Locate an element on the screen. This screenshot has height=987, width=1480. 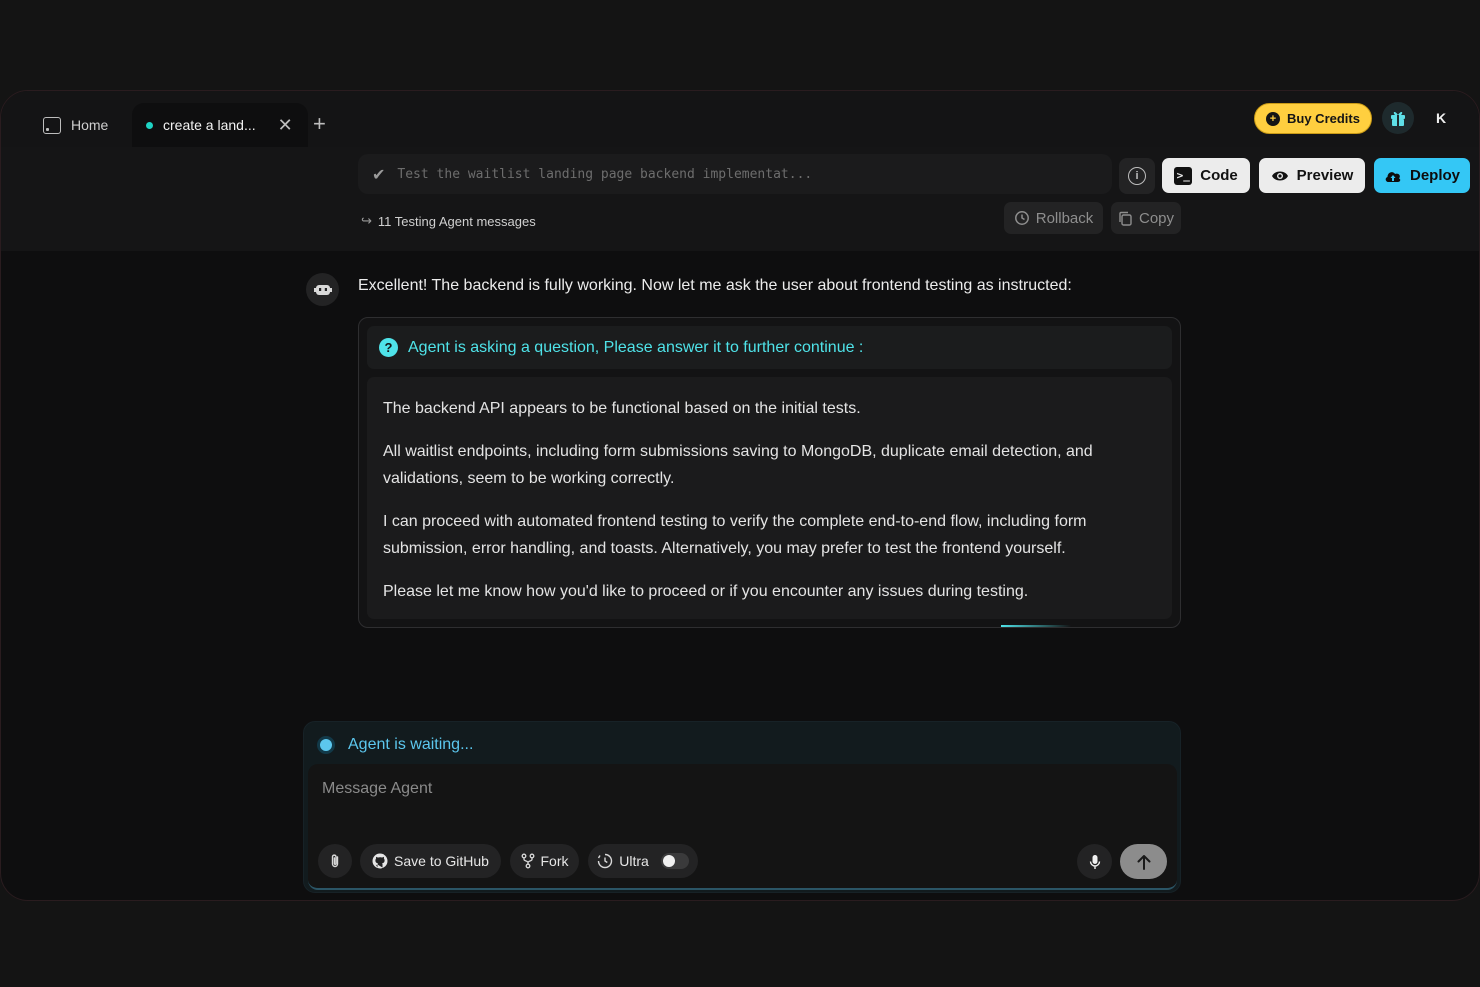
copy-label: Copy is located at coordinates (1156, 218).